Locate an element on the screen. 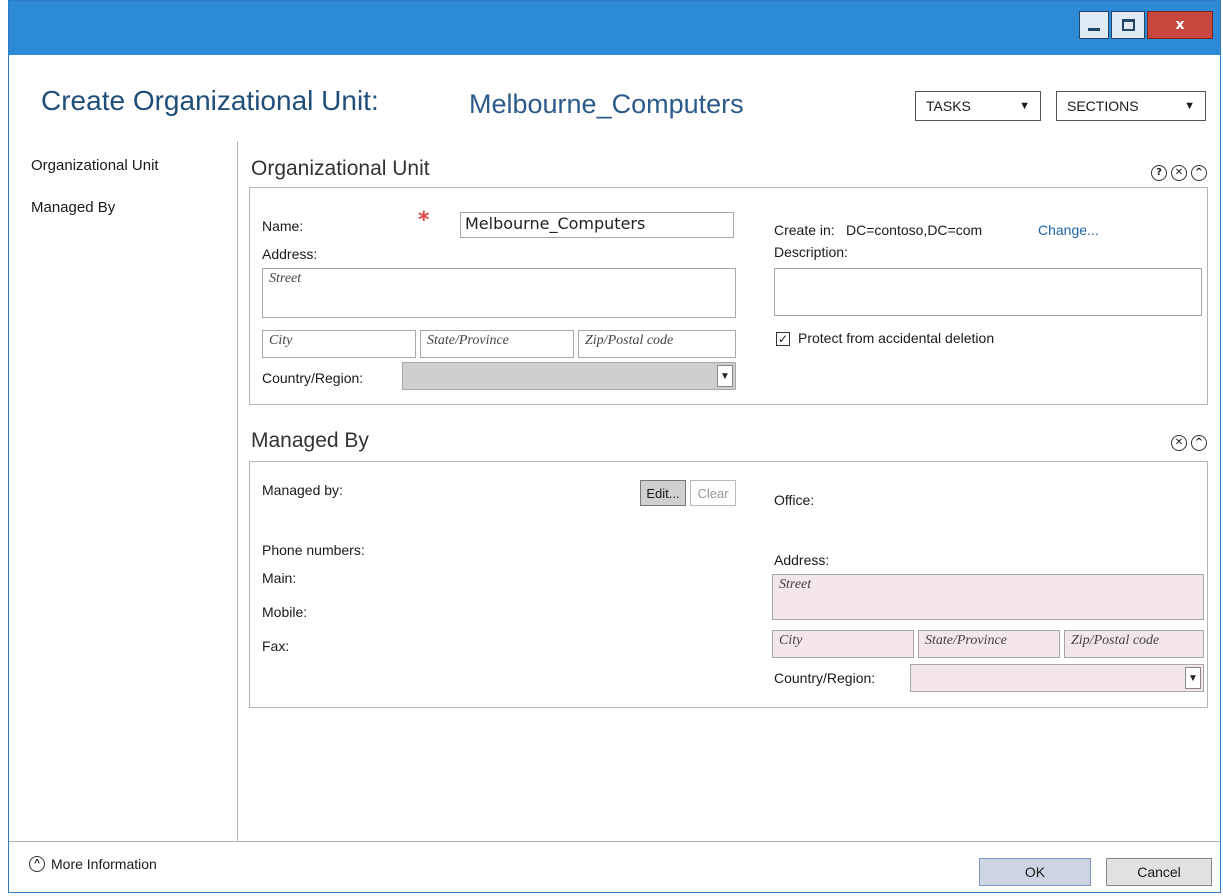 This screenshot has height=896, width=1223. main-phone-label: Main: is located at coordinates (279, 578).